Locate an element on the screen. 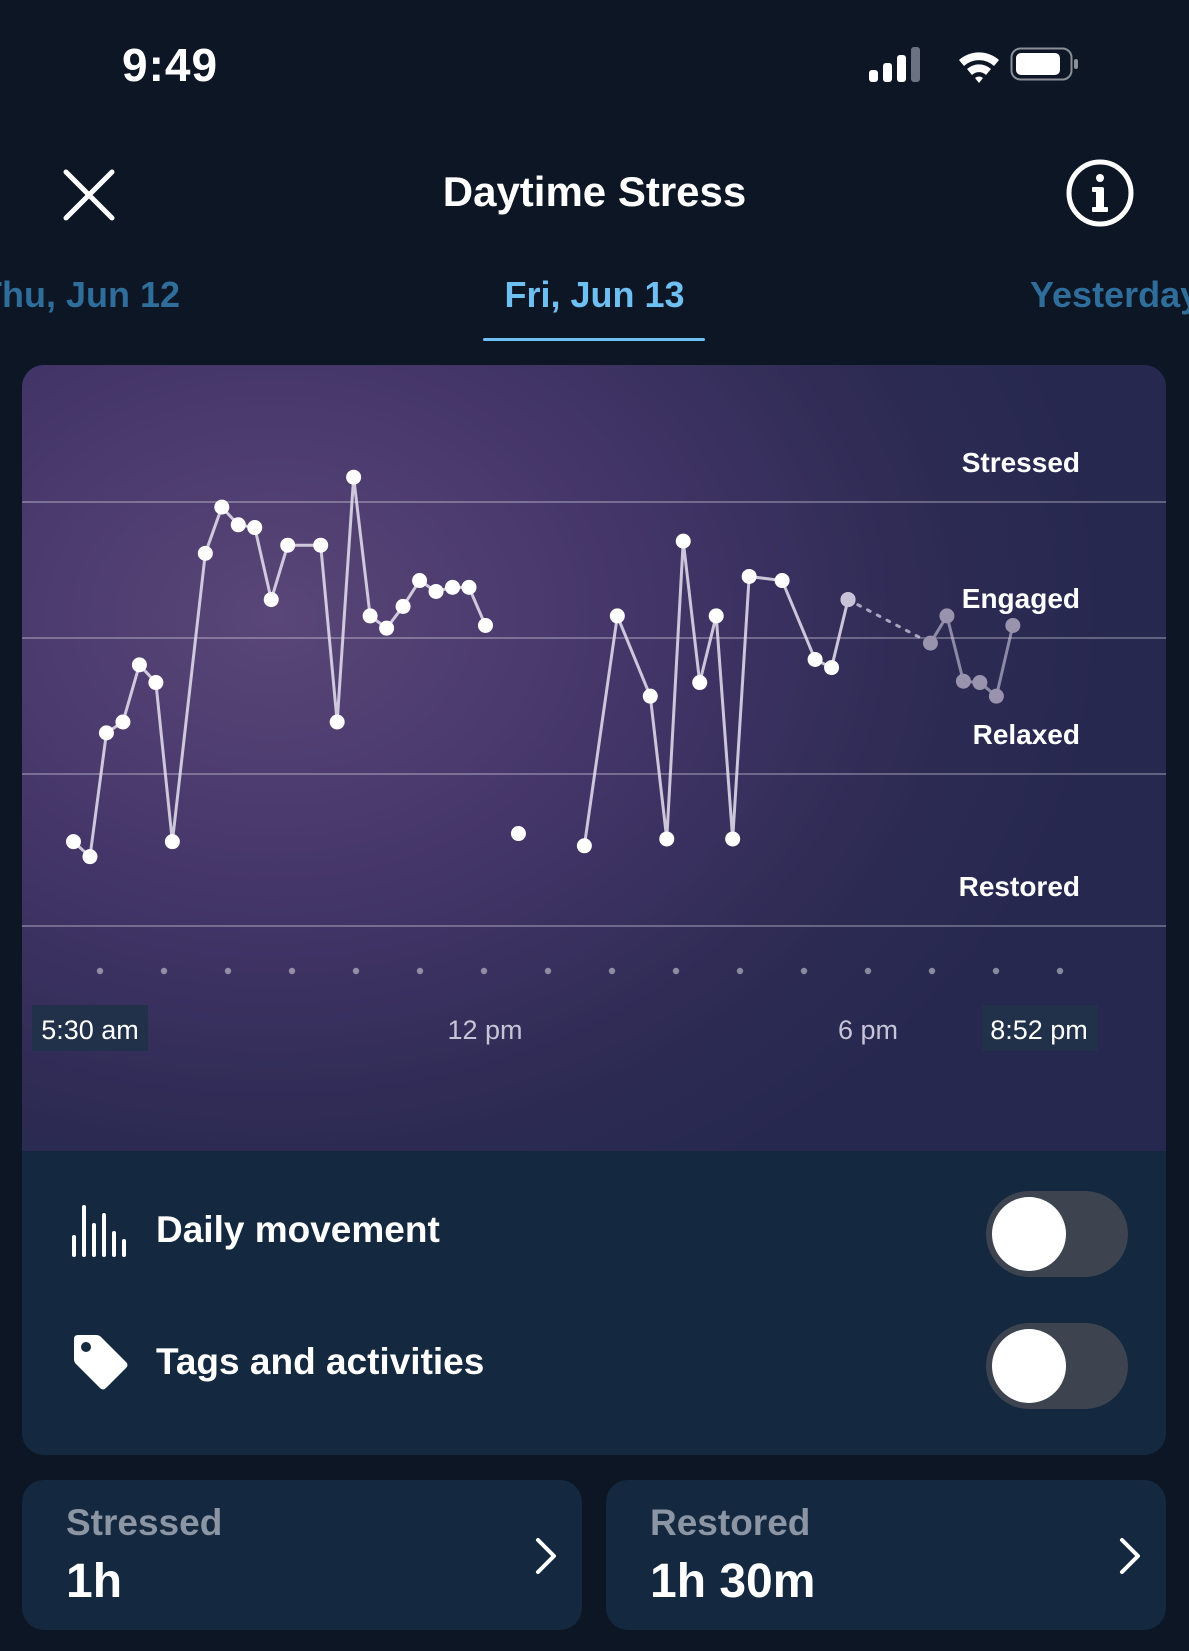  tab-next-day: Yesterday is located at coordinates (1109, 295).